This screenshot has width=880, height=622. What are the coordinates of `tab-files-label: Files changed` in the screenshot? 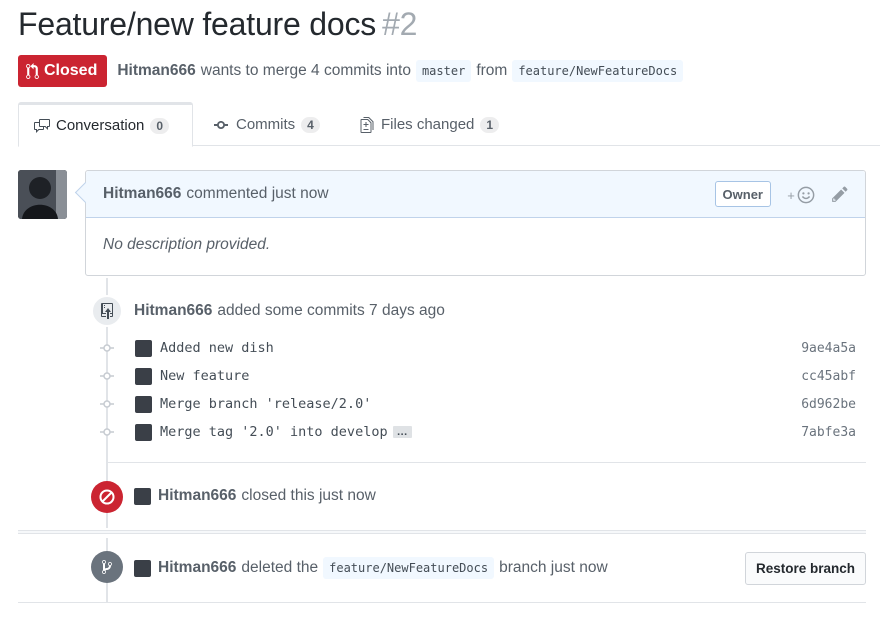 It's located at (428, 124).